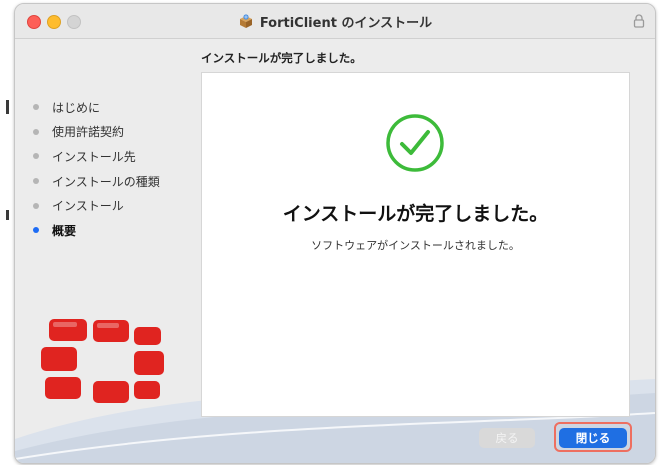 The image size is (662, 465). What do you see at coordinates (96, 230) in the screenshot?
I see `sidebar-step-summary: 概要` at bounding box center [96, 230].